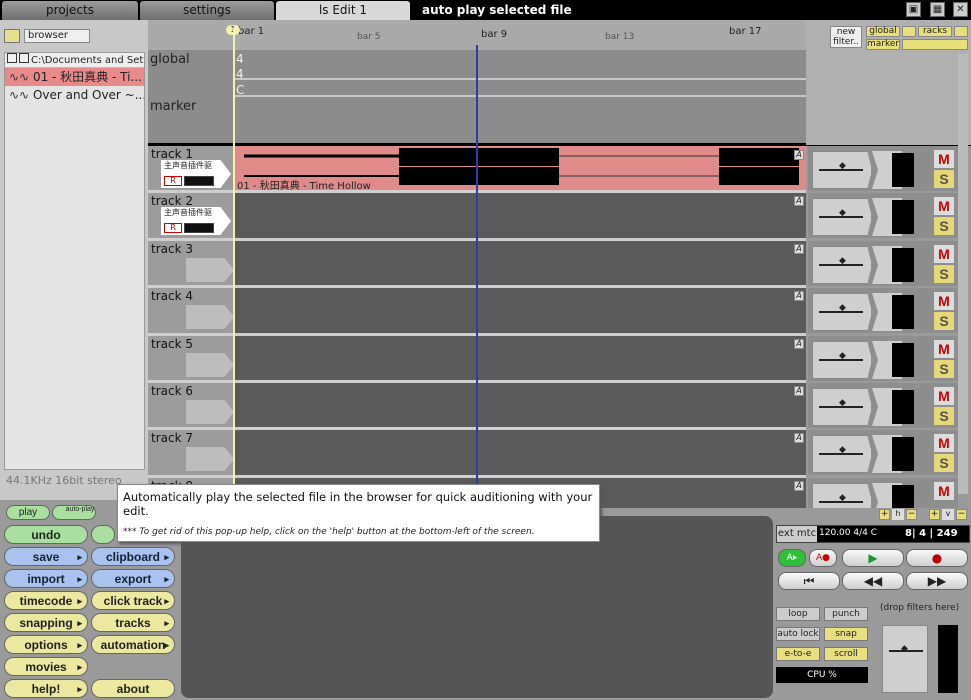  What do you see at coordinates (873, 558) in the screenshot?
I see `play-icon: ▶` at bounding box center [873, 558].